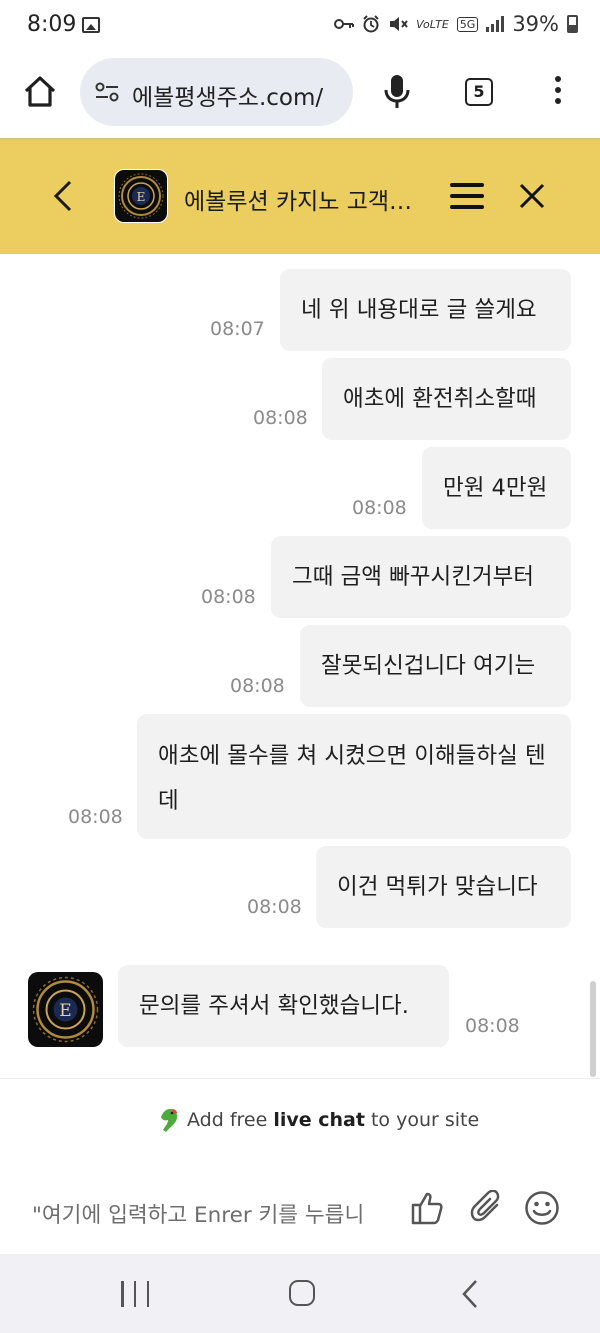  What do you see at coordinates (532, 196) in the screenshot?
I see `close-icon` at bounding box center [532, 196].